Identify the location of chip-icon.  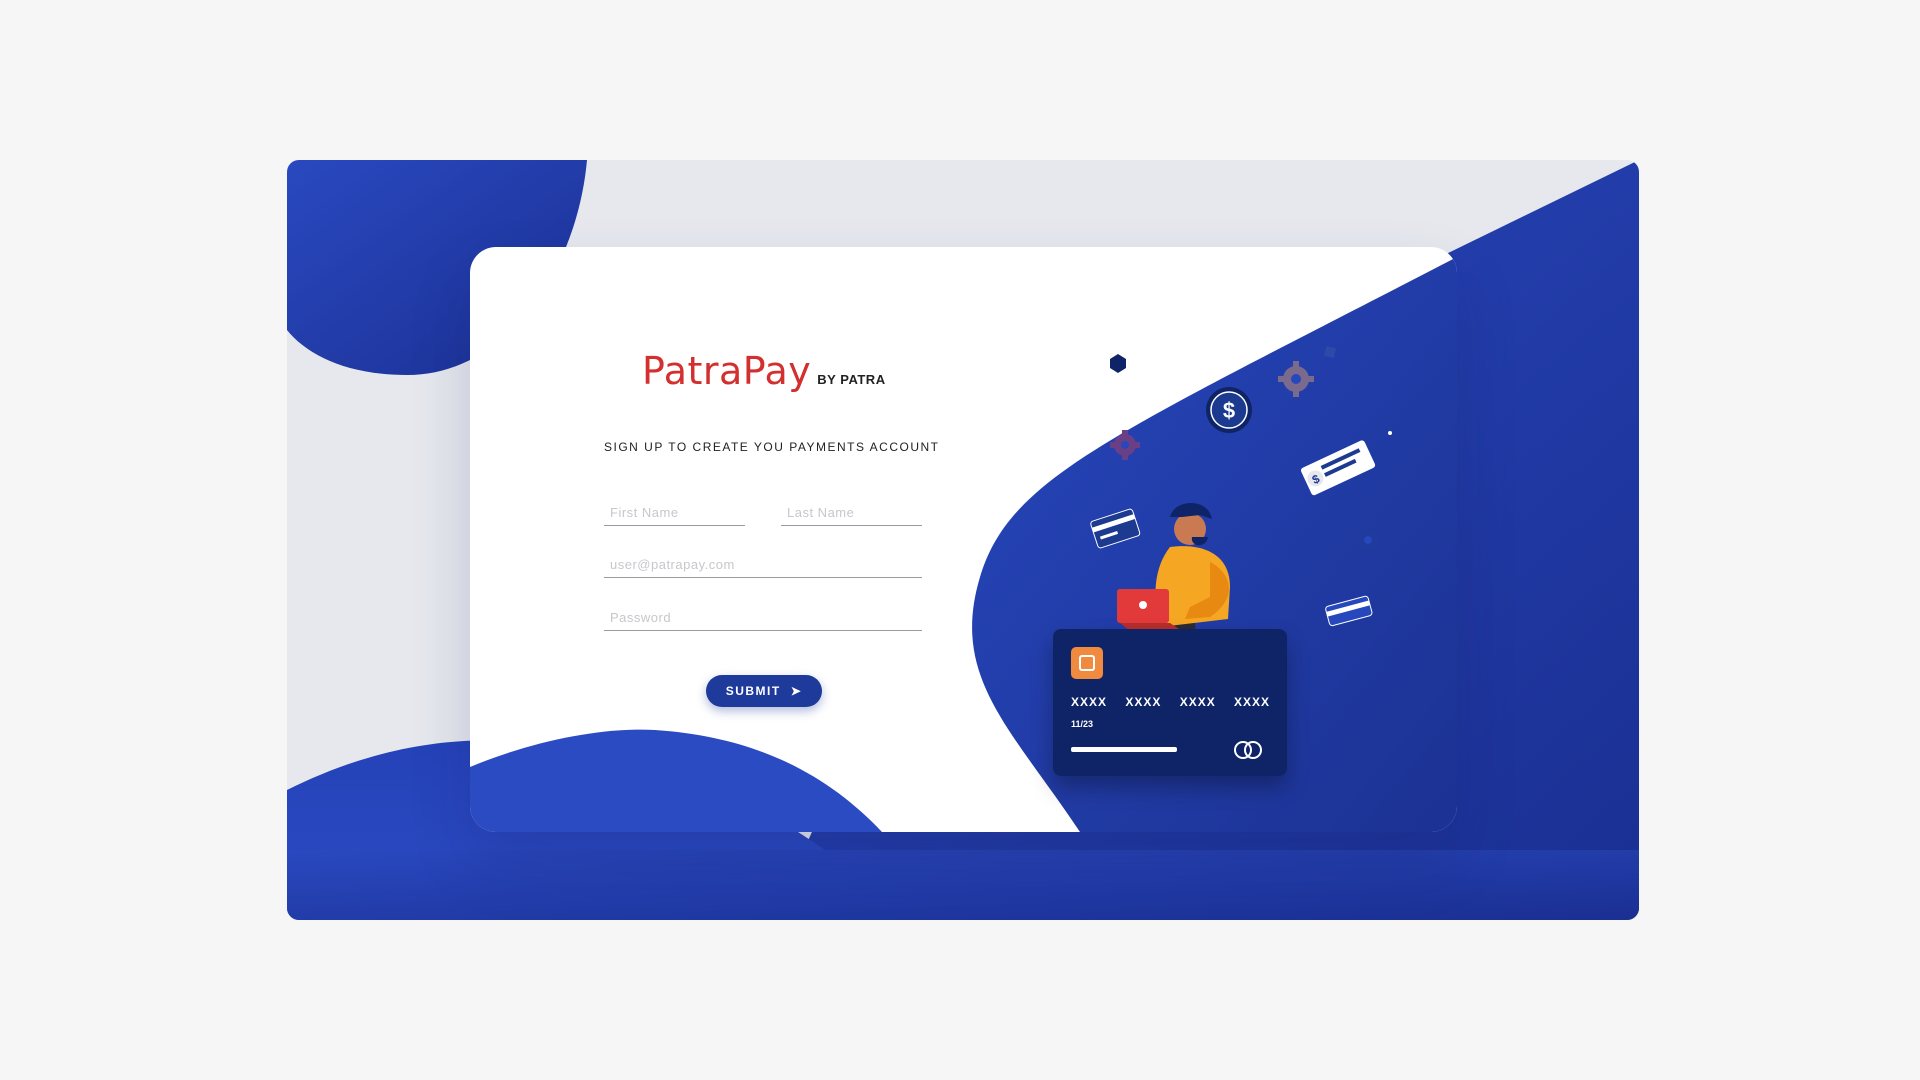
(1087, 663).